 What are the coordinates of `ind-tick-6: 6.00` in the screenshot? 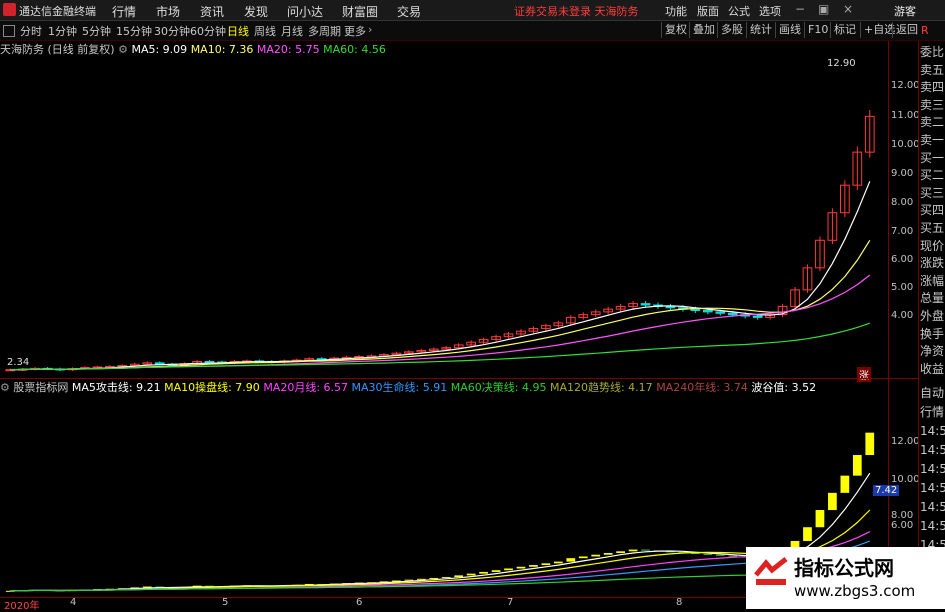 It's located at (902, 525).